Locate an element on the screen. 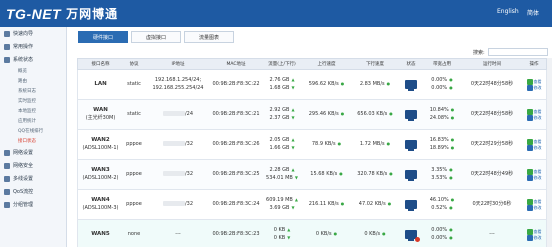  sidebar-item-multiline: 多线设置 is located at coordinates (33, 178).